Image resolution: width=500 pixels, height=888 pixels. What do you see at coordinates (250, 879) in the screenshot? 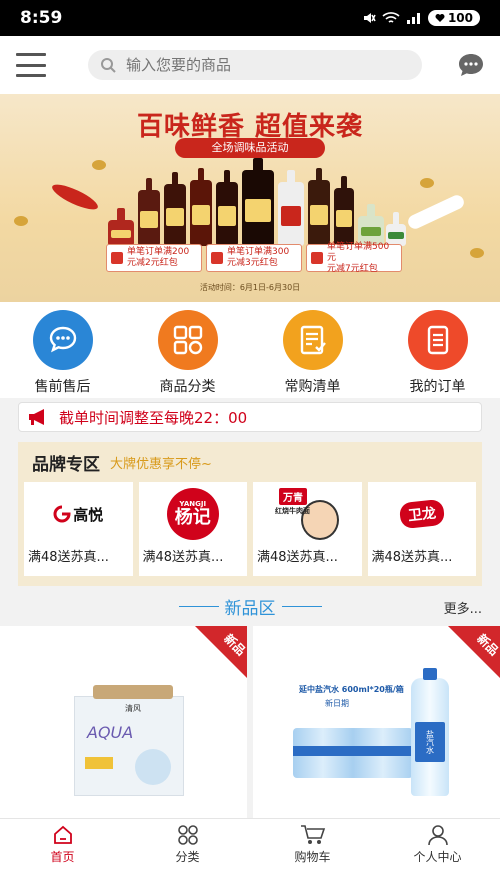
I see `home-indicator-area` at bounding box center [250, 879].